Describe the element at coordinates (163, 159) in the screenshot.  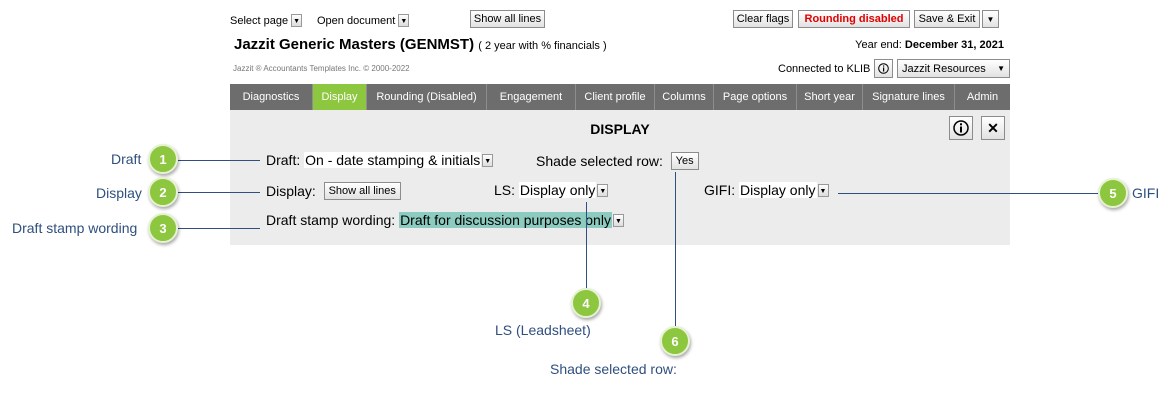
I see `callout-1: 1` at that location.